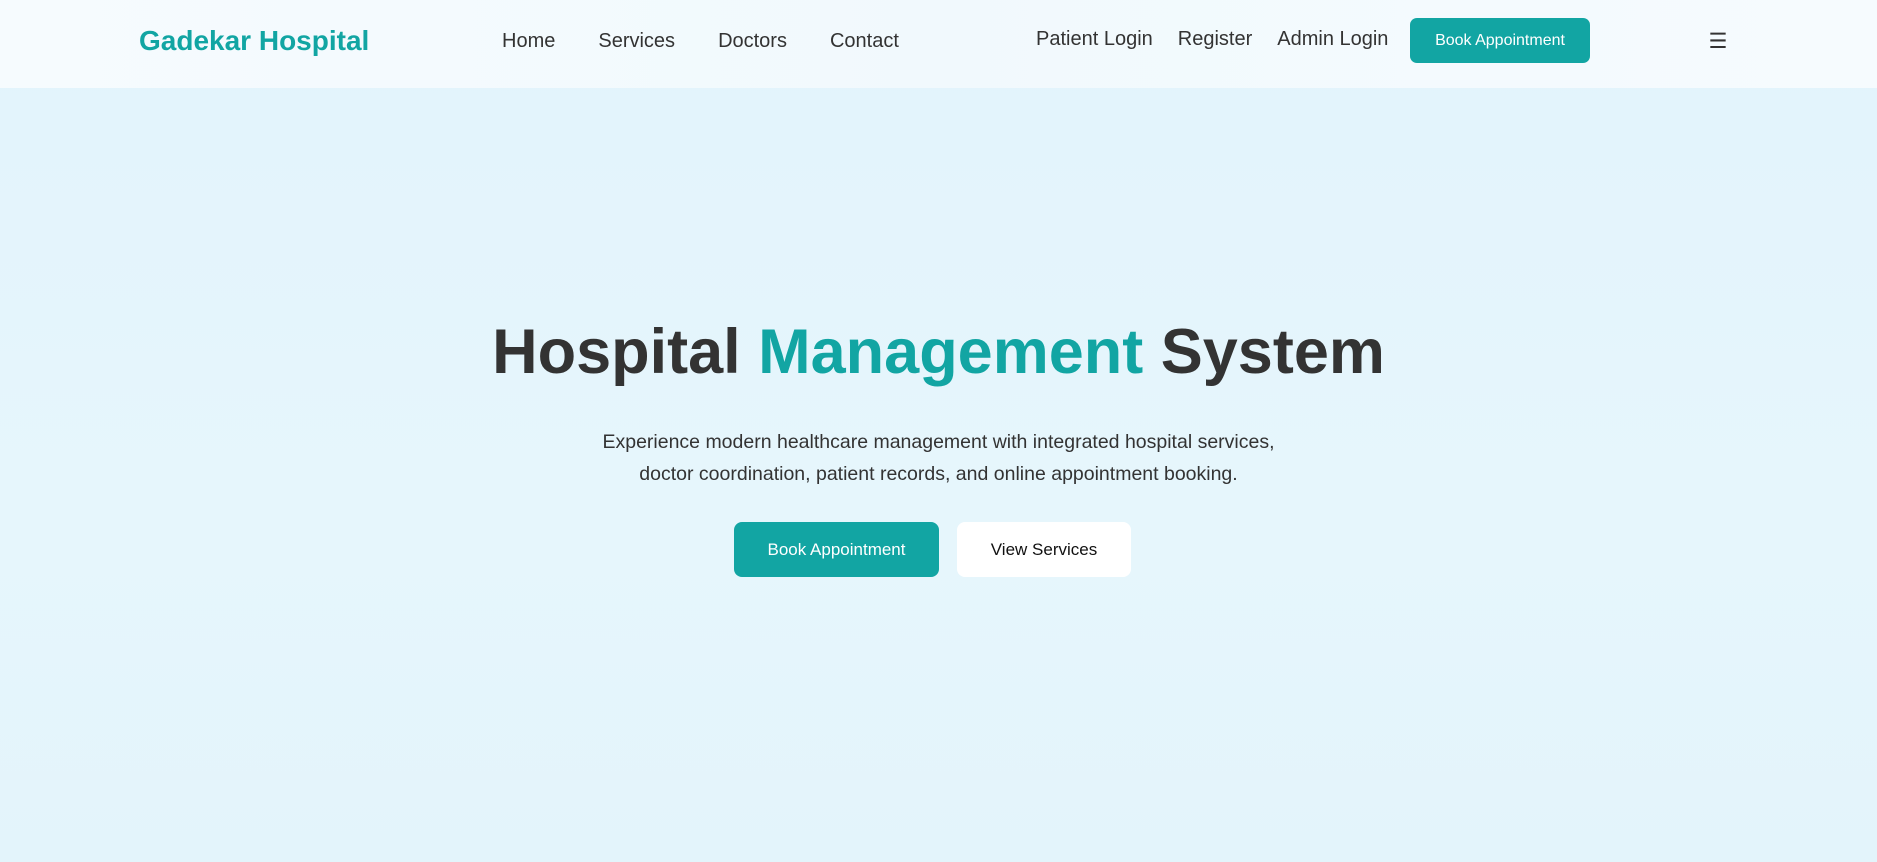 The width and height of the screenshot is (1877, 862). I want to click on view-services-button: View Services, so click(1044, 549).